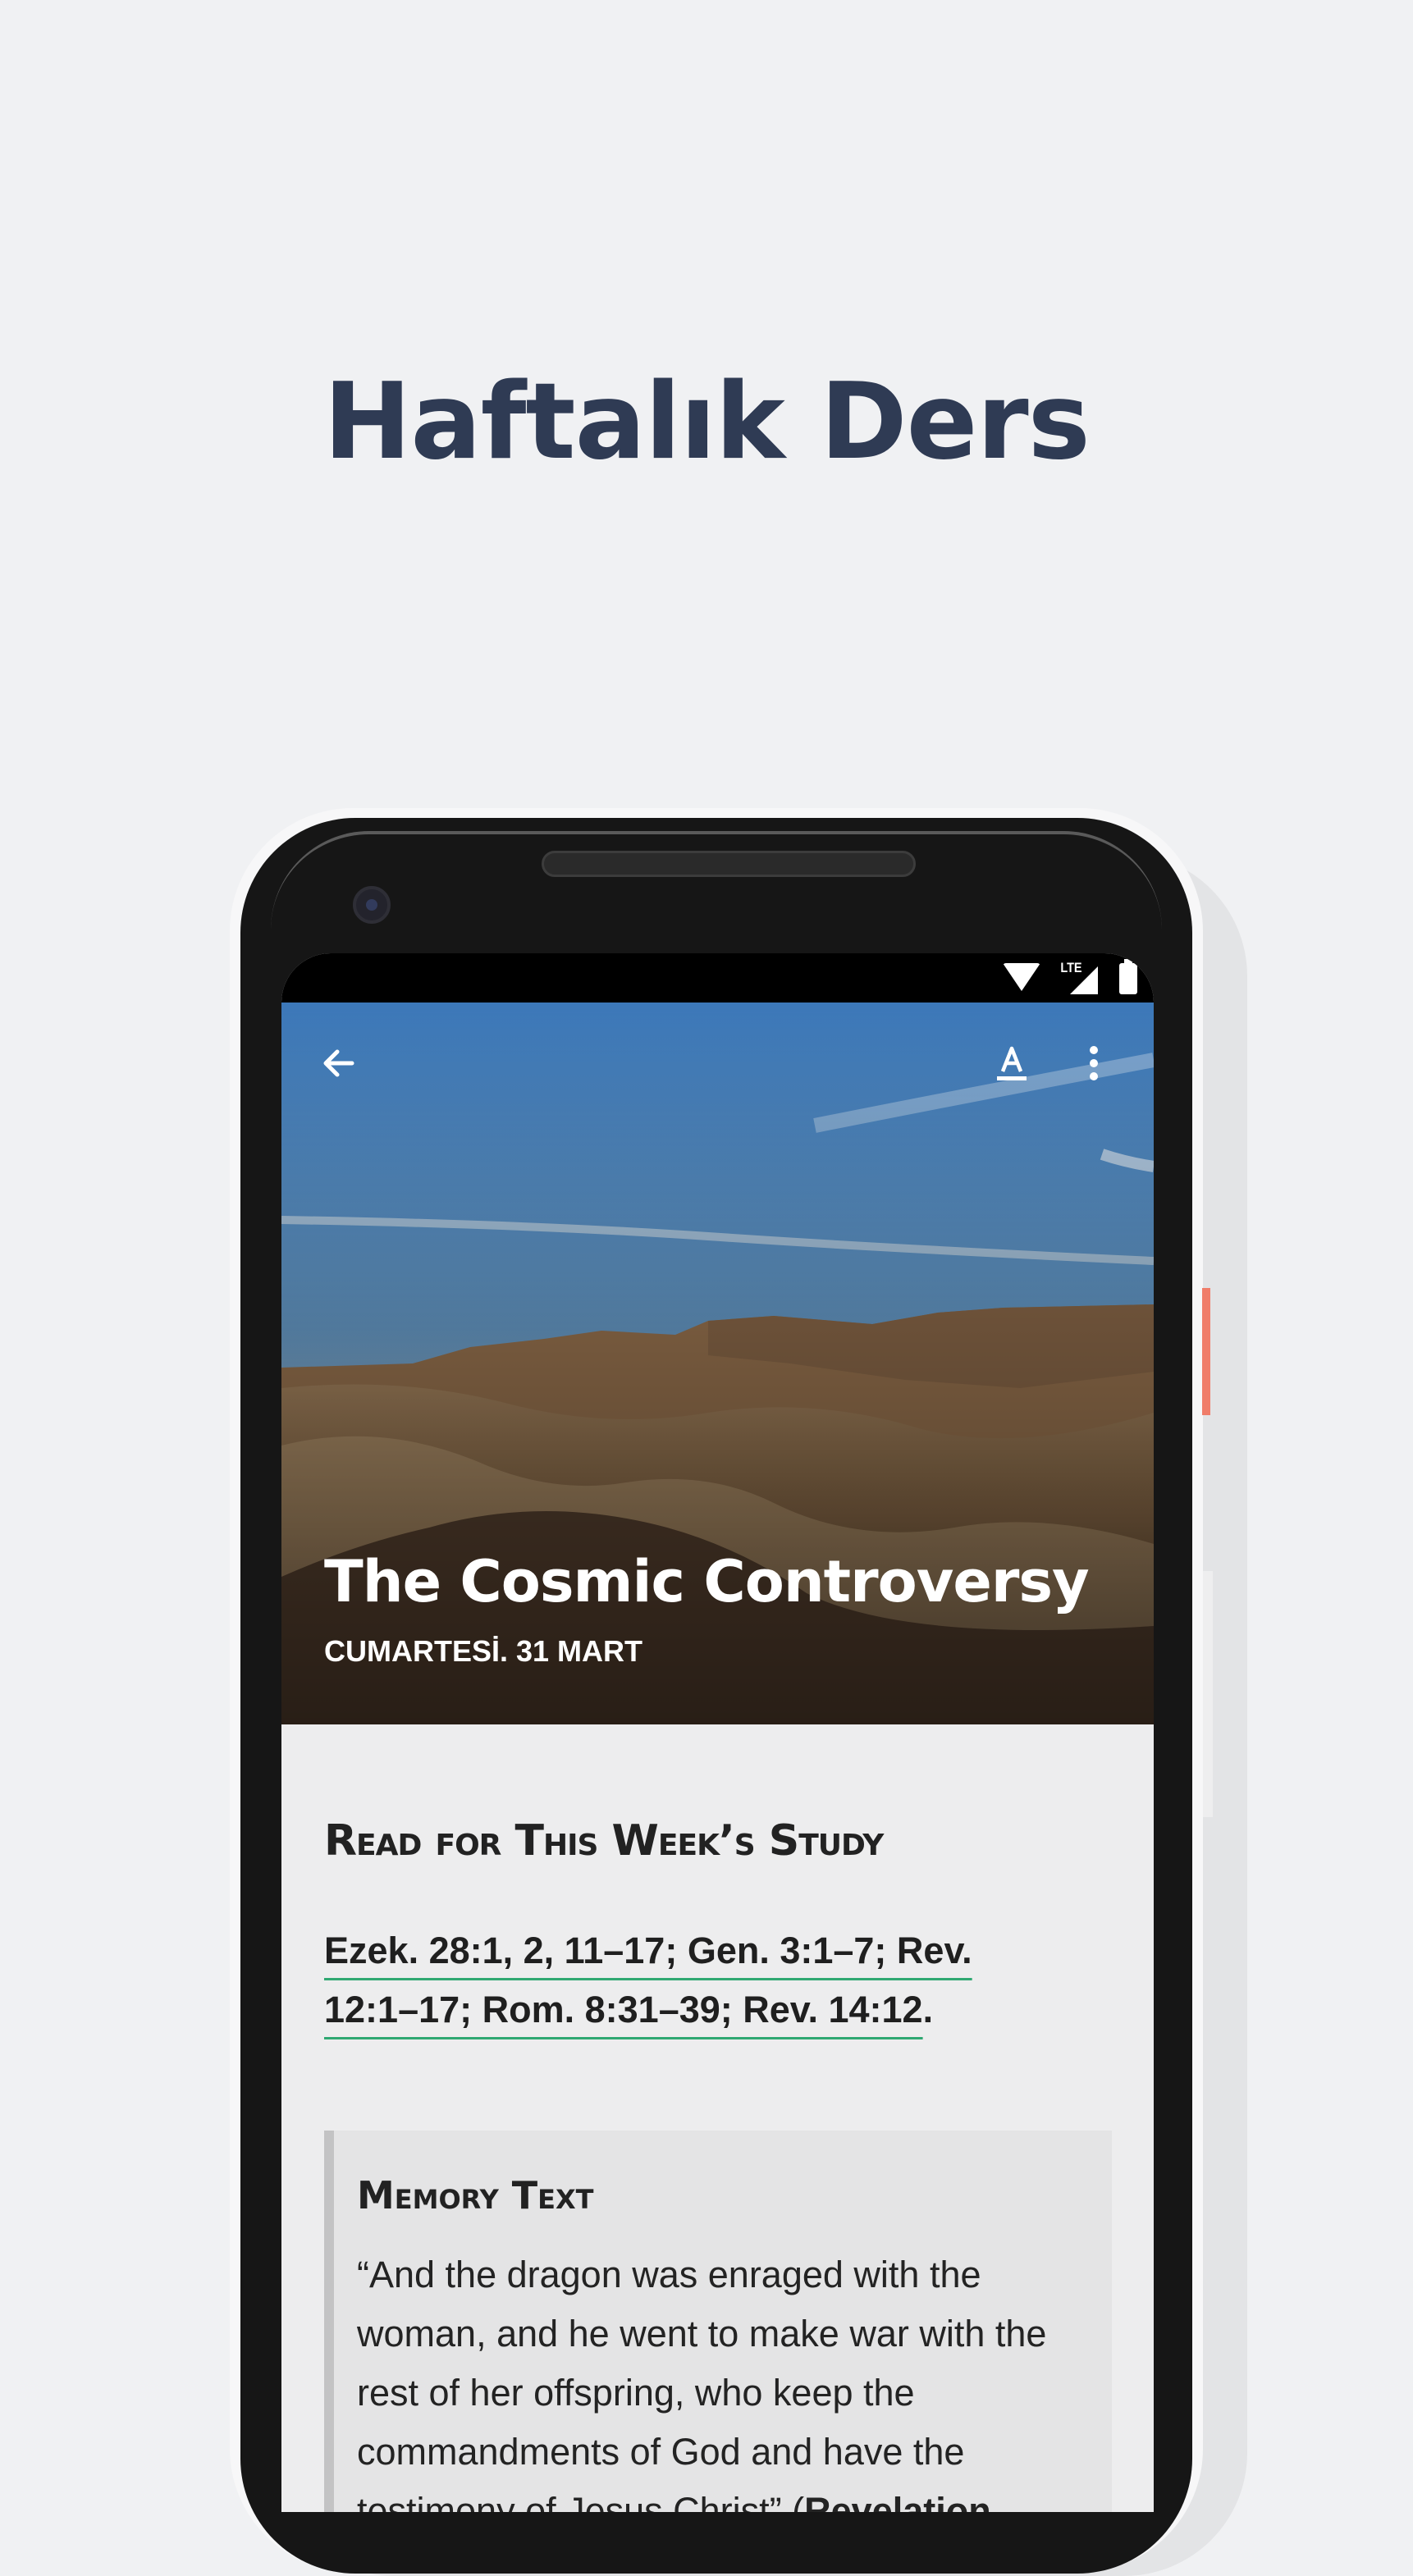 Image resolution: width=1413 pixels, height=2576 pixels. What do you see at coordinates (483, 1651) in the screenshot?
I see `lesson-date: CUMARTESİ. 31 MART` at bounding box center [483, 1651].